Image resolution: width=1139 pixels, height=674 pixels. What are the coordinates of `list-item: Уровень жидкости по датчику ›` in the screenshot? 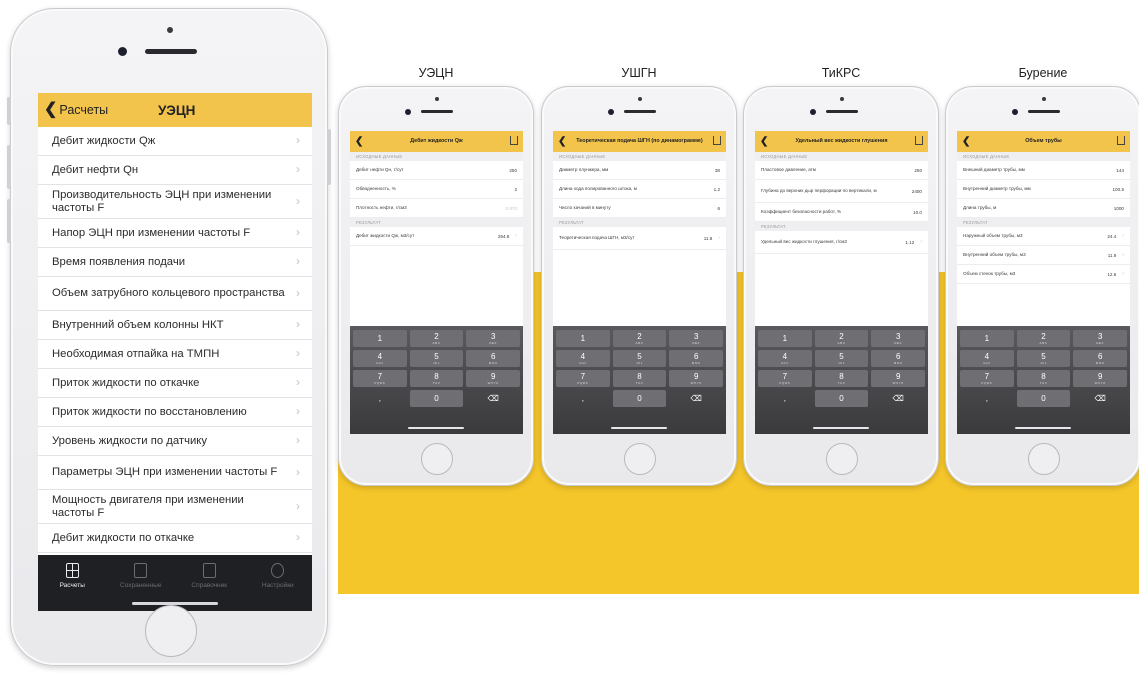 It's located at (175, 441).